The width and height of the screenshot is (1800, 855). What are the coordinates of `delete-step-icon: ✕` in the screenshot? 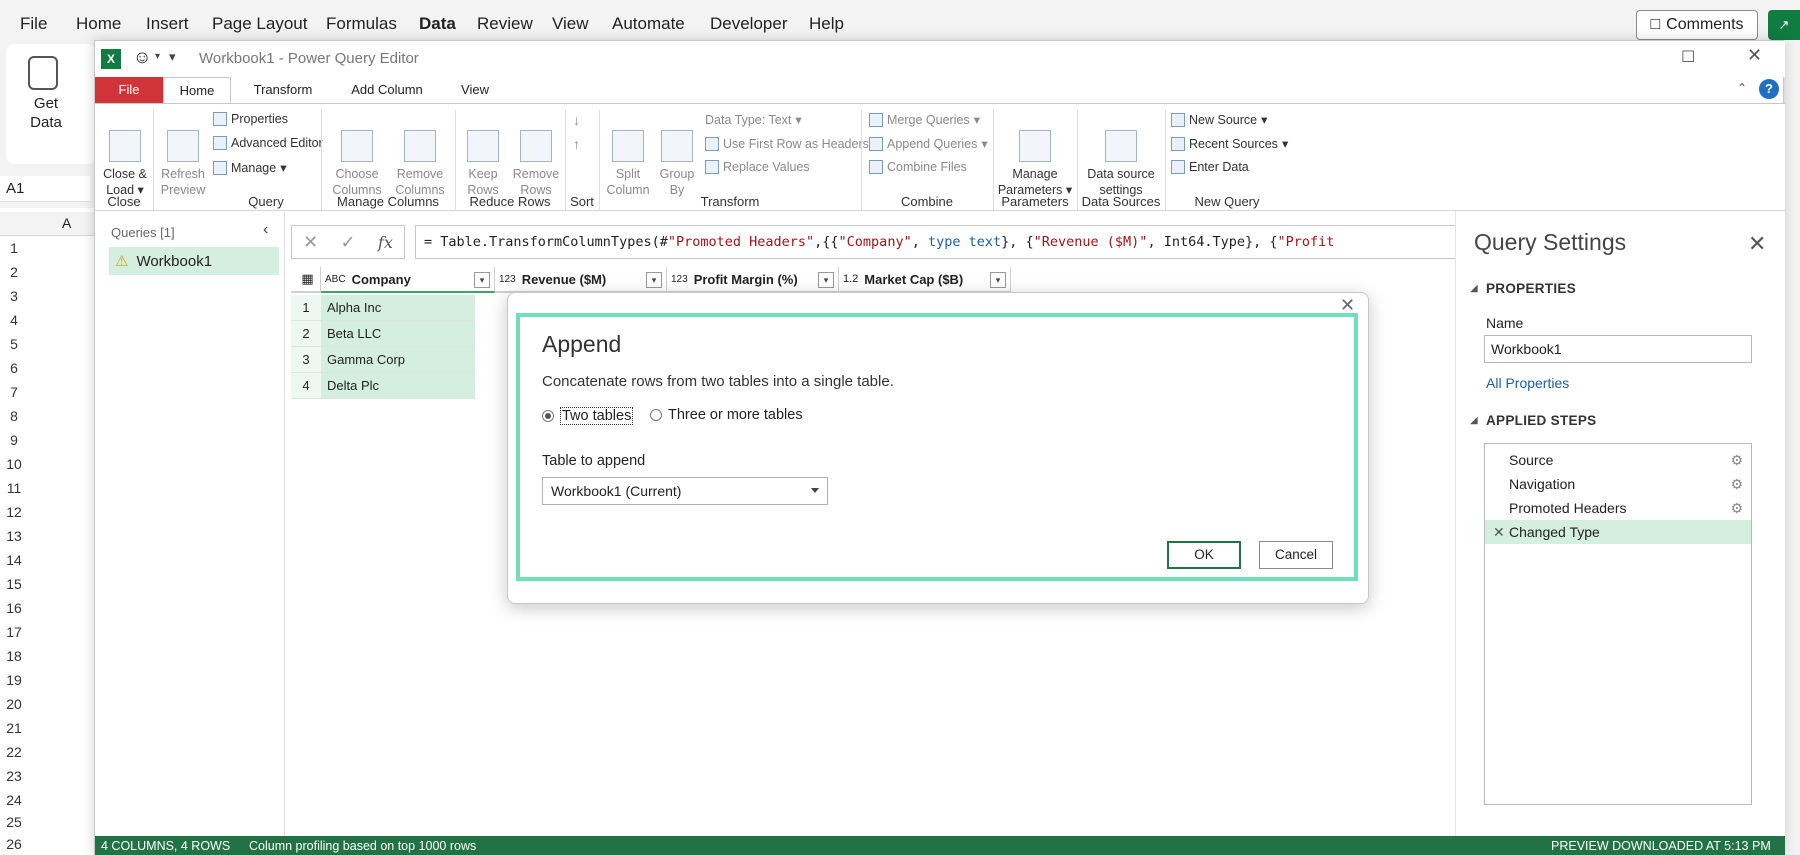 It's located at (1499, 532).